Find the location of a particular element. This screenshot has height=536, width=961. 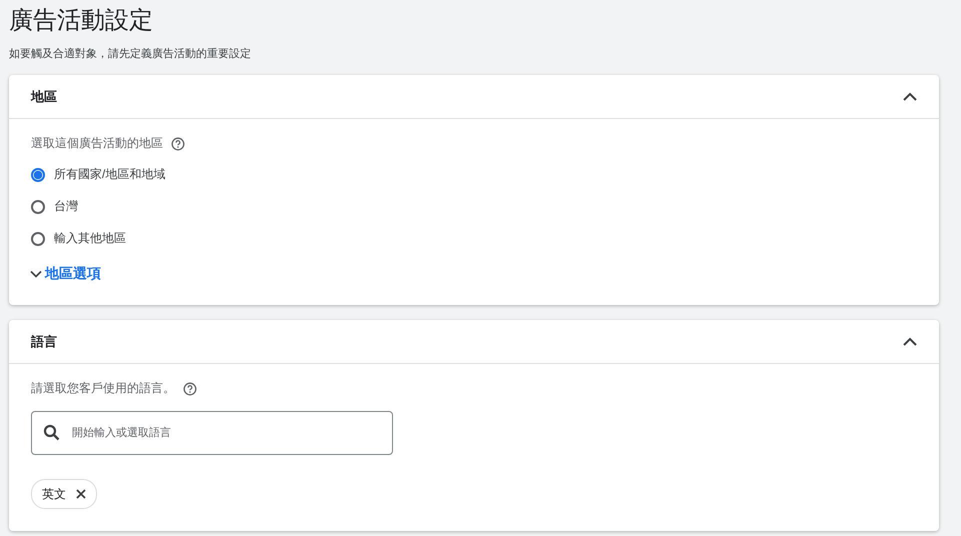

location-options-link: 地區選項 is located at coordinates (65, 274).